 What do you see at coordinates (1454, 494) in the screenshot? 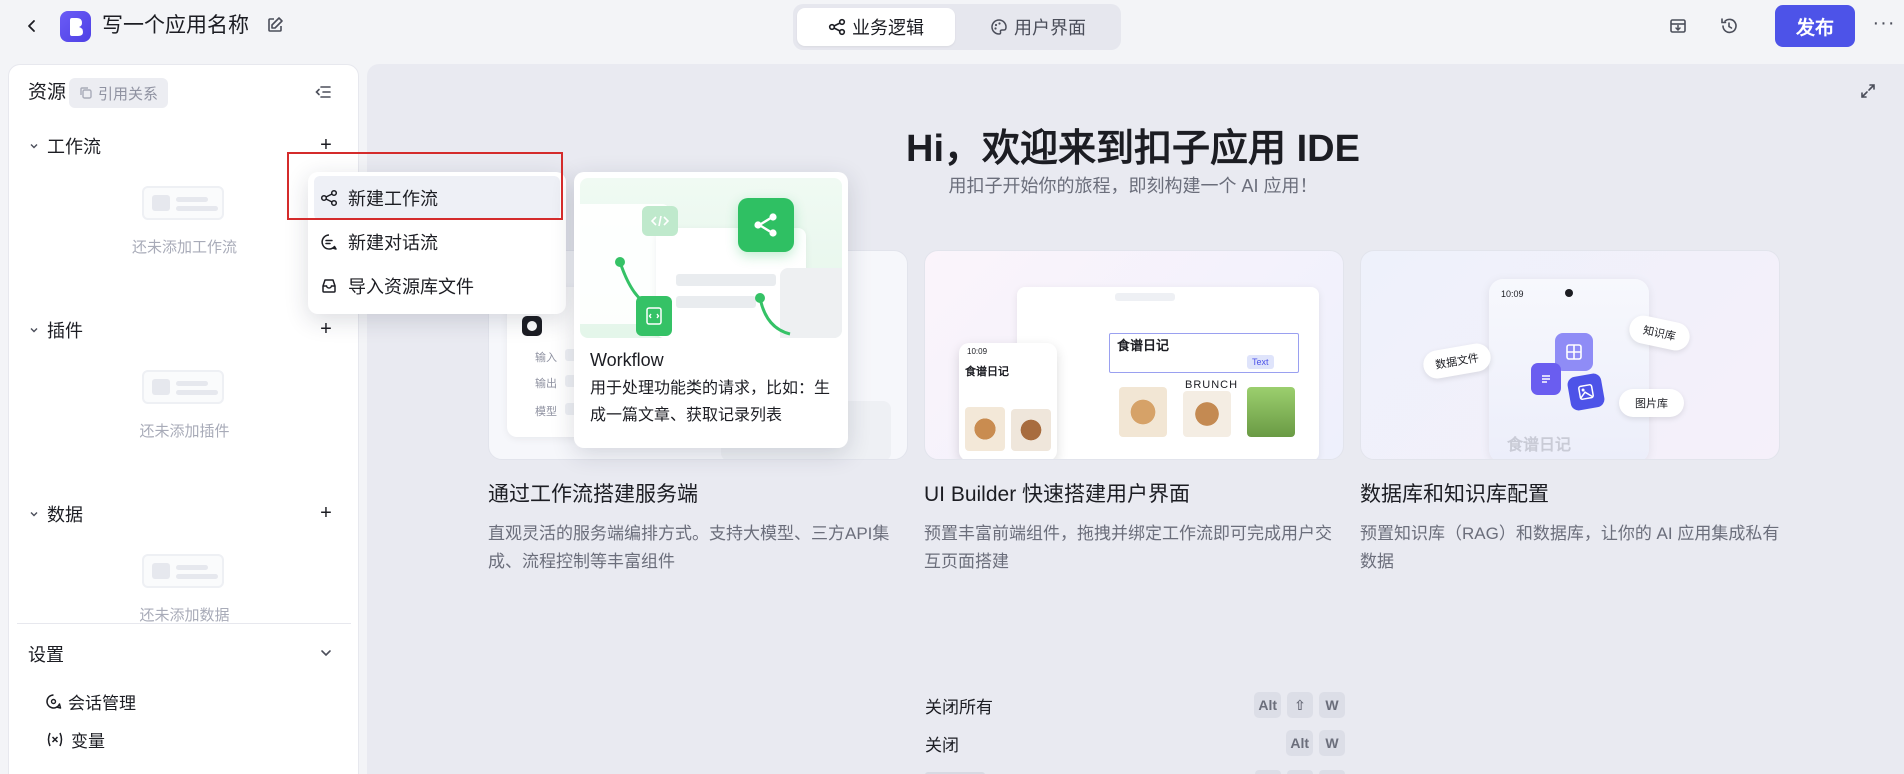
I see `feature-title-database: 数据库和知识库配置` at bounding box center [1454, 494].